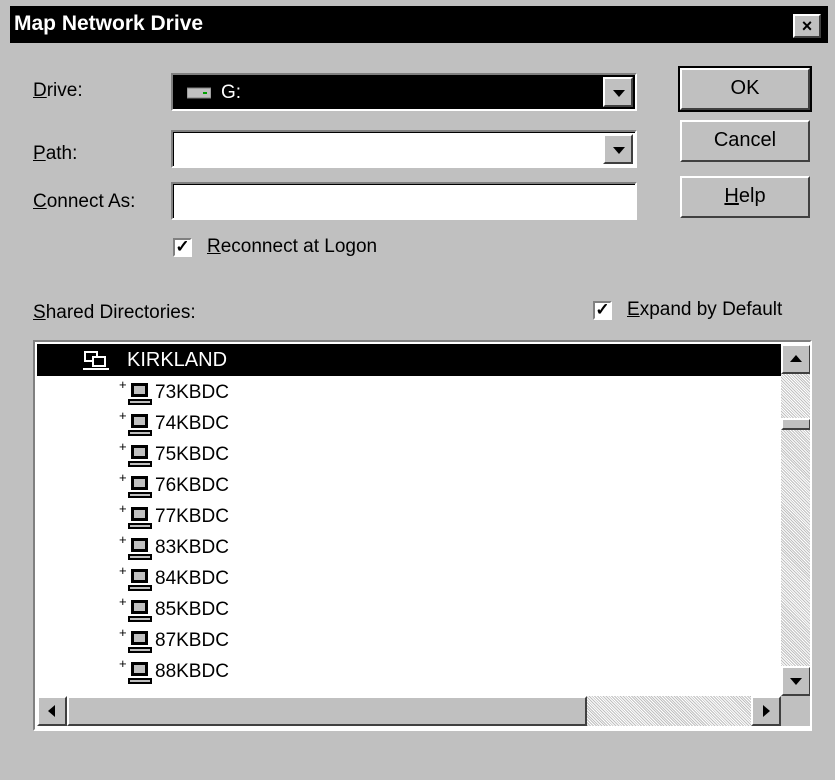 Image resolution: width=835 pixels, height=780 pixels. What do you see at coordinates (299, 246) in the screenshot?
I see `reconnect-label-rest: econnect at Logon` at bounding box center [299, 246].